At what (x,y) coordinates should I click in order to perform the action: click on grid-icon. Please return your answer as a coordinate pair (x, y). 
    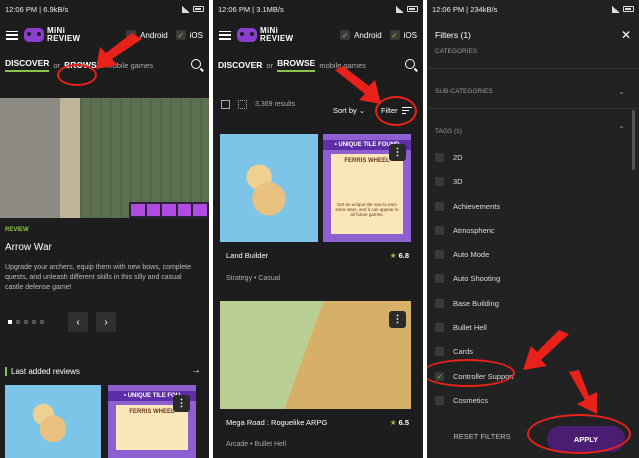
    Looking at the image, I should click on (242, 104).